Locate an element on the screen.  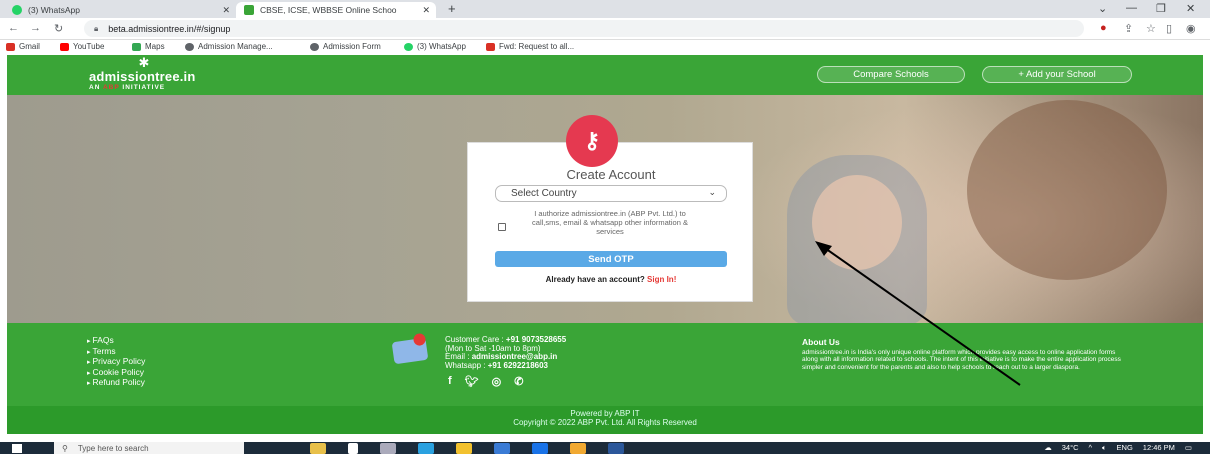
minimize-icon: — is located at coordinates (1131, 8).